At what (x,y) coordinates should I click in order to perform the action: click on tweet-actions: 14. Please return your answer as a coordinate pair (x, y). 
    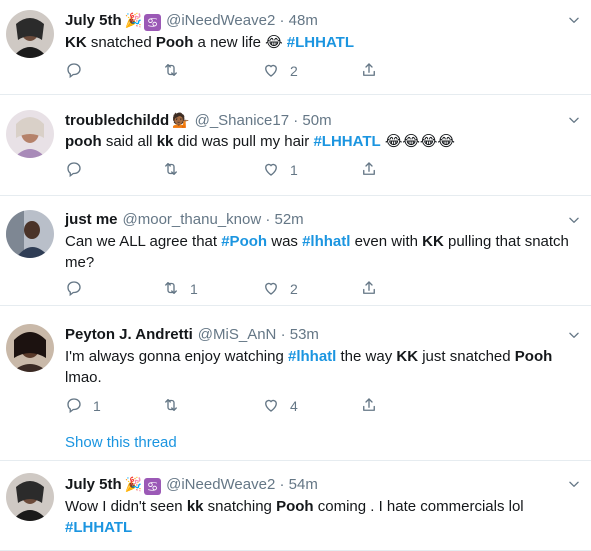
    Looking at the image, I should click on (225, 406).